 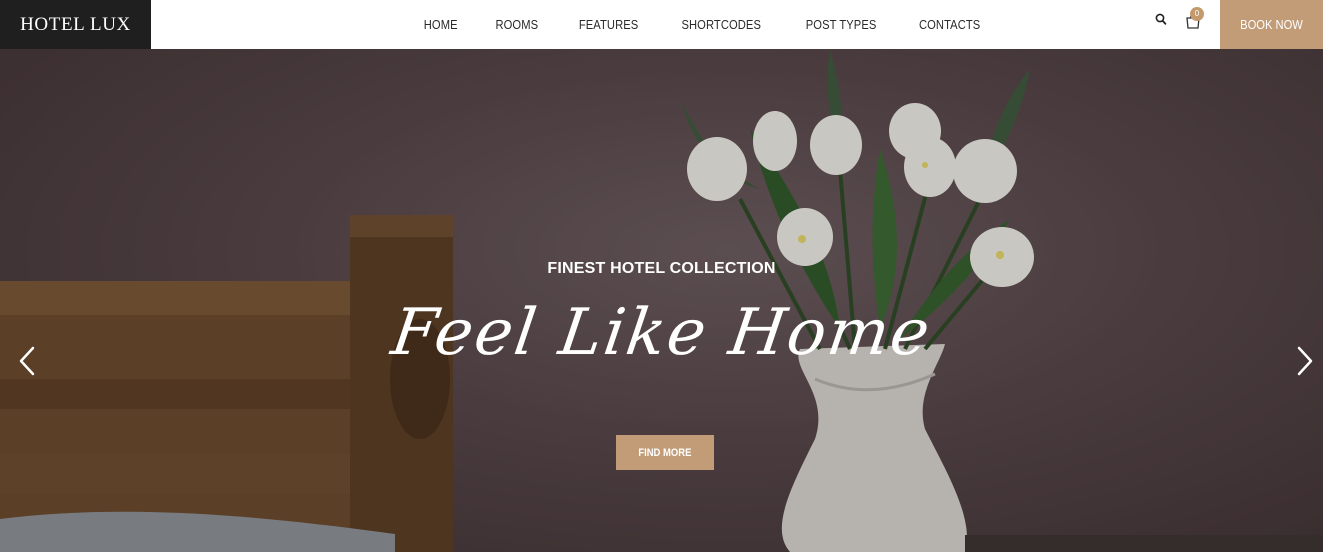 What do you see at coordinates (949, 24) in the screenshot?
I see `nav-item-contacts: CONTACTS` at bounding box center [949, 24].